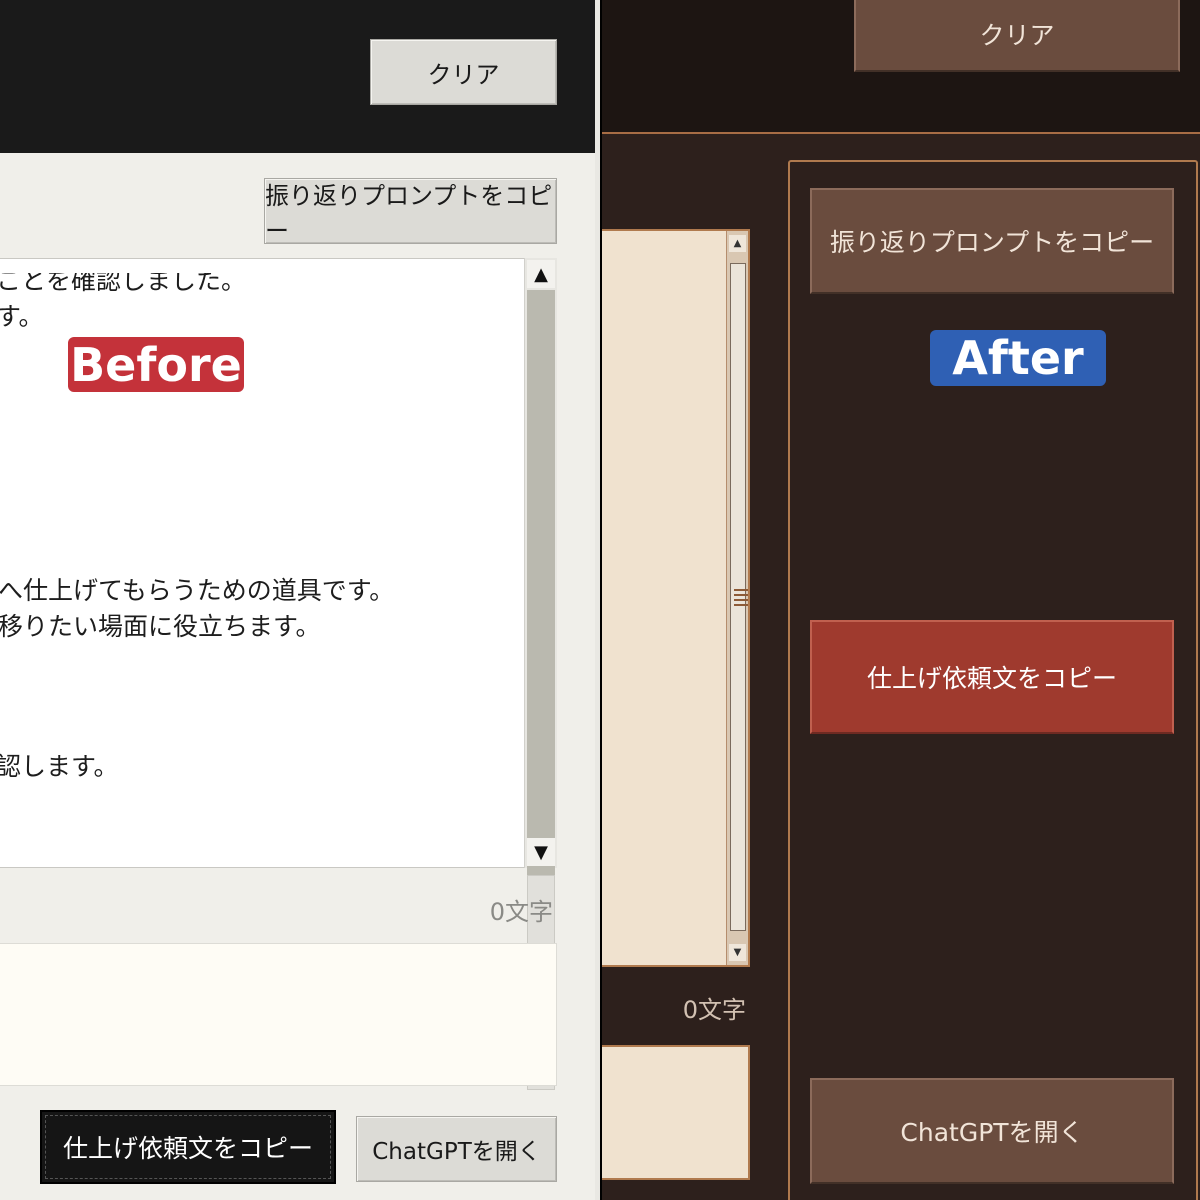  What do you see at coordinates (1018, 358) in the screenshot?
I see `after-label-badge: After` at bounding box center [1018, 358].